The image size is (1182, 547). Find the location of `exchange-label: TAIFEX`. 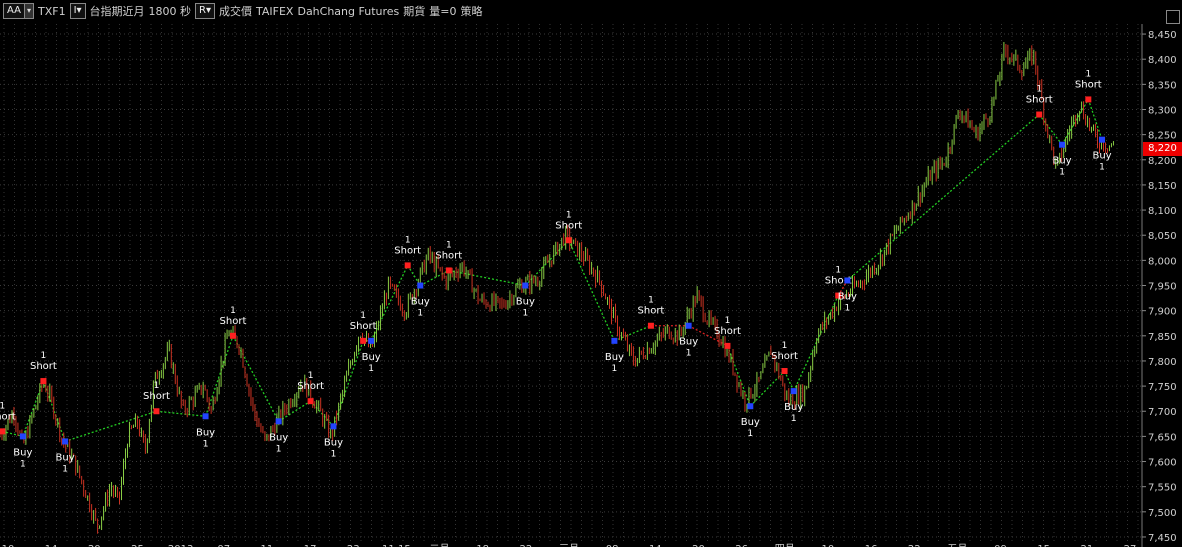

exchange-label: TAIFEX is located at coordinates (275, 11).